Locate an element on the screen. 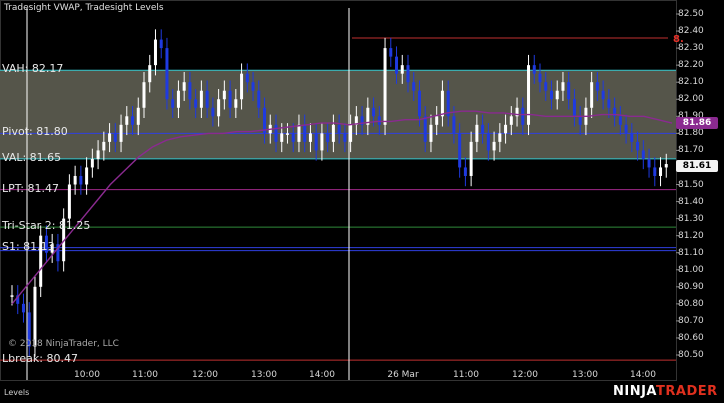 This screenshot has height=403, width=724. tab-levels: Levels is located at coordinates (16, 392).